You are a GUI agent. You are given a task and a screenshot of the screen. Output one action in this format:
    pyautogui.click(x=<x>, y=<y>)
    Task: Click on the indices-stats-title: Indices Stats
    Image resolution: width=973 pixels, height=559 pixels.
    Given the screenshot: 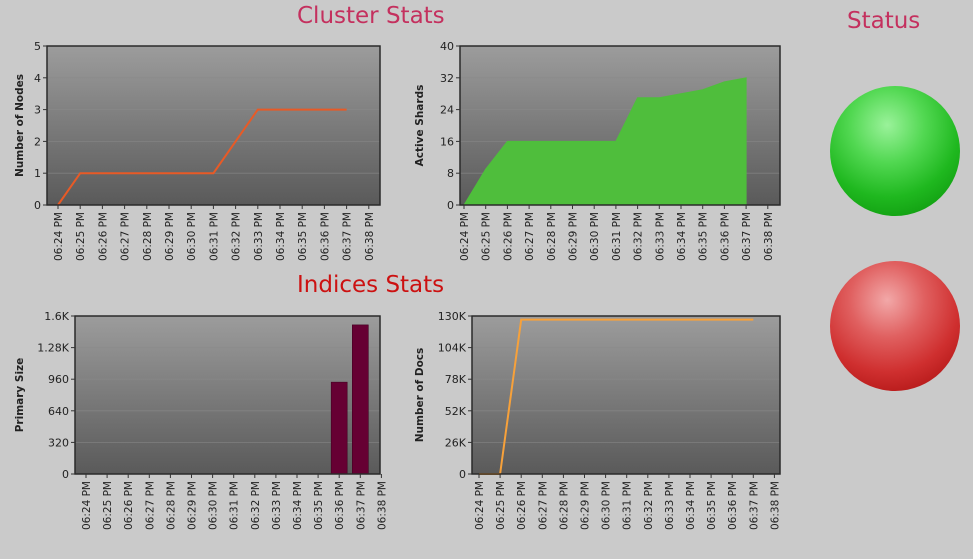 What is the action you would take?
    pyautogui.click(x=371, y=285)
    